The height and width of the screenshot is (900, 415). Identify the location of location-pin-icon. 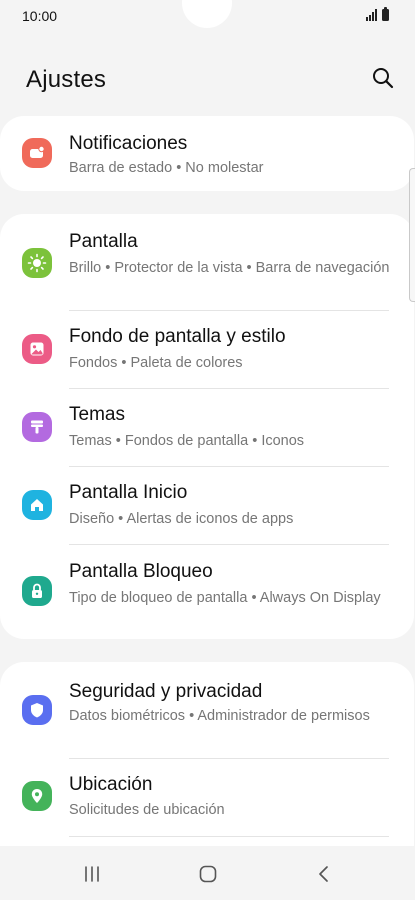
(37, 796).